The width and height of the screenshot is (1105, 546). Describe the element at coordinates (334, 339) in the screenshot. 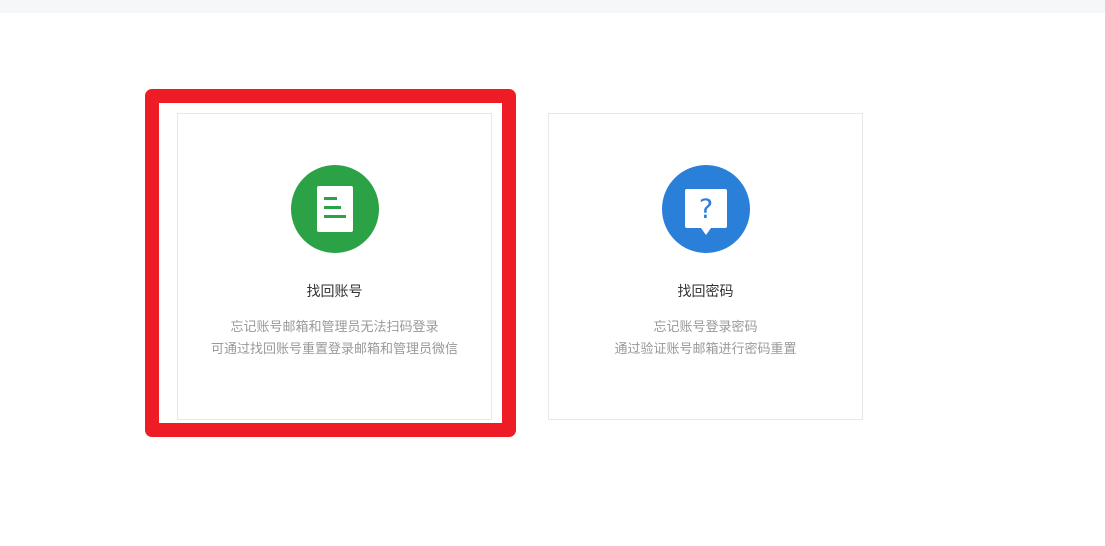

I see `card-description: 忘记账号邮箱和管理员无法扫码登录 可通过找回账号重置登录邮箱和管理员微信` at that location.